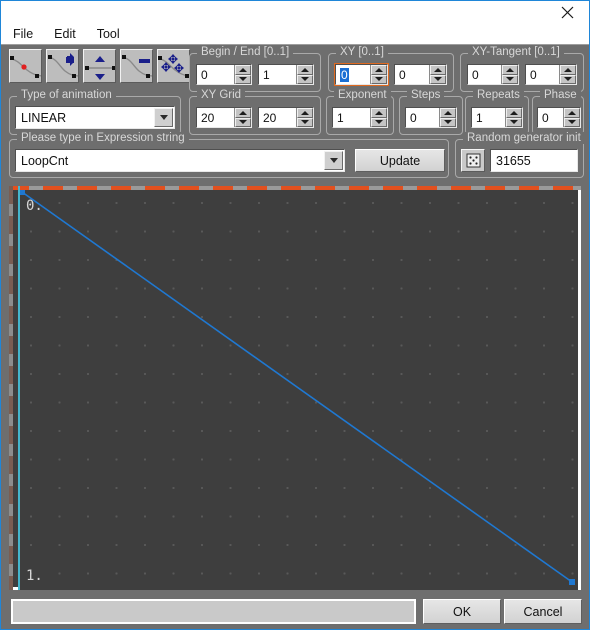  I want to click on repeats-value: 1, so click(488, 117).